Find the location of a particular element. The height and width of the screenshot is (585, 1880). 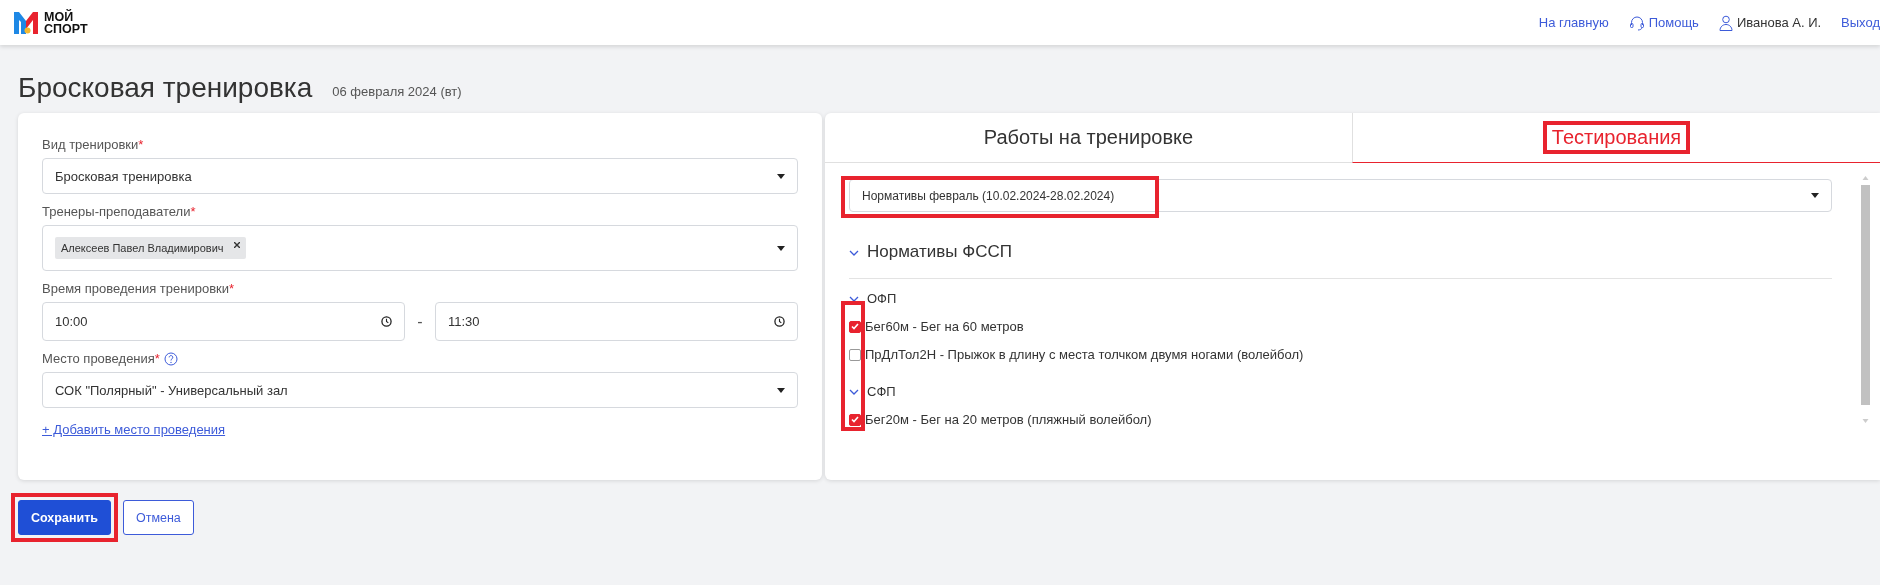

checkbox-label: Бег20м - Бег на 20 метров (пляжный волейбол) is located at coordinates (1008, 419).